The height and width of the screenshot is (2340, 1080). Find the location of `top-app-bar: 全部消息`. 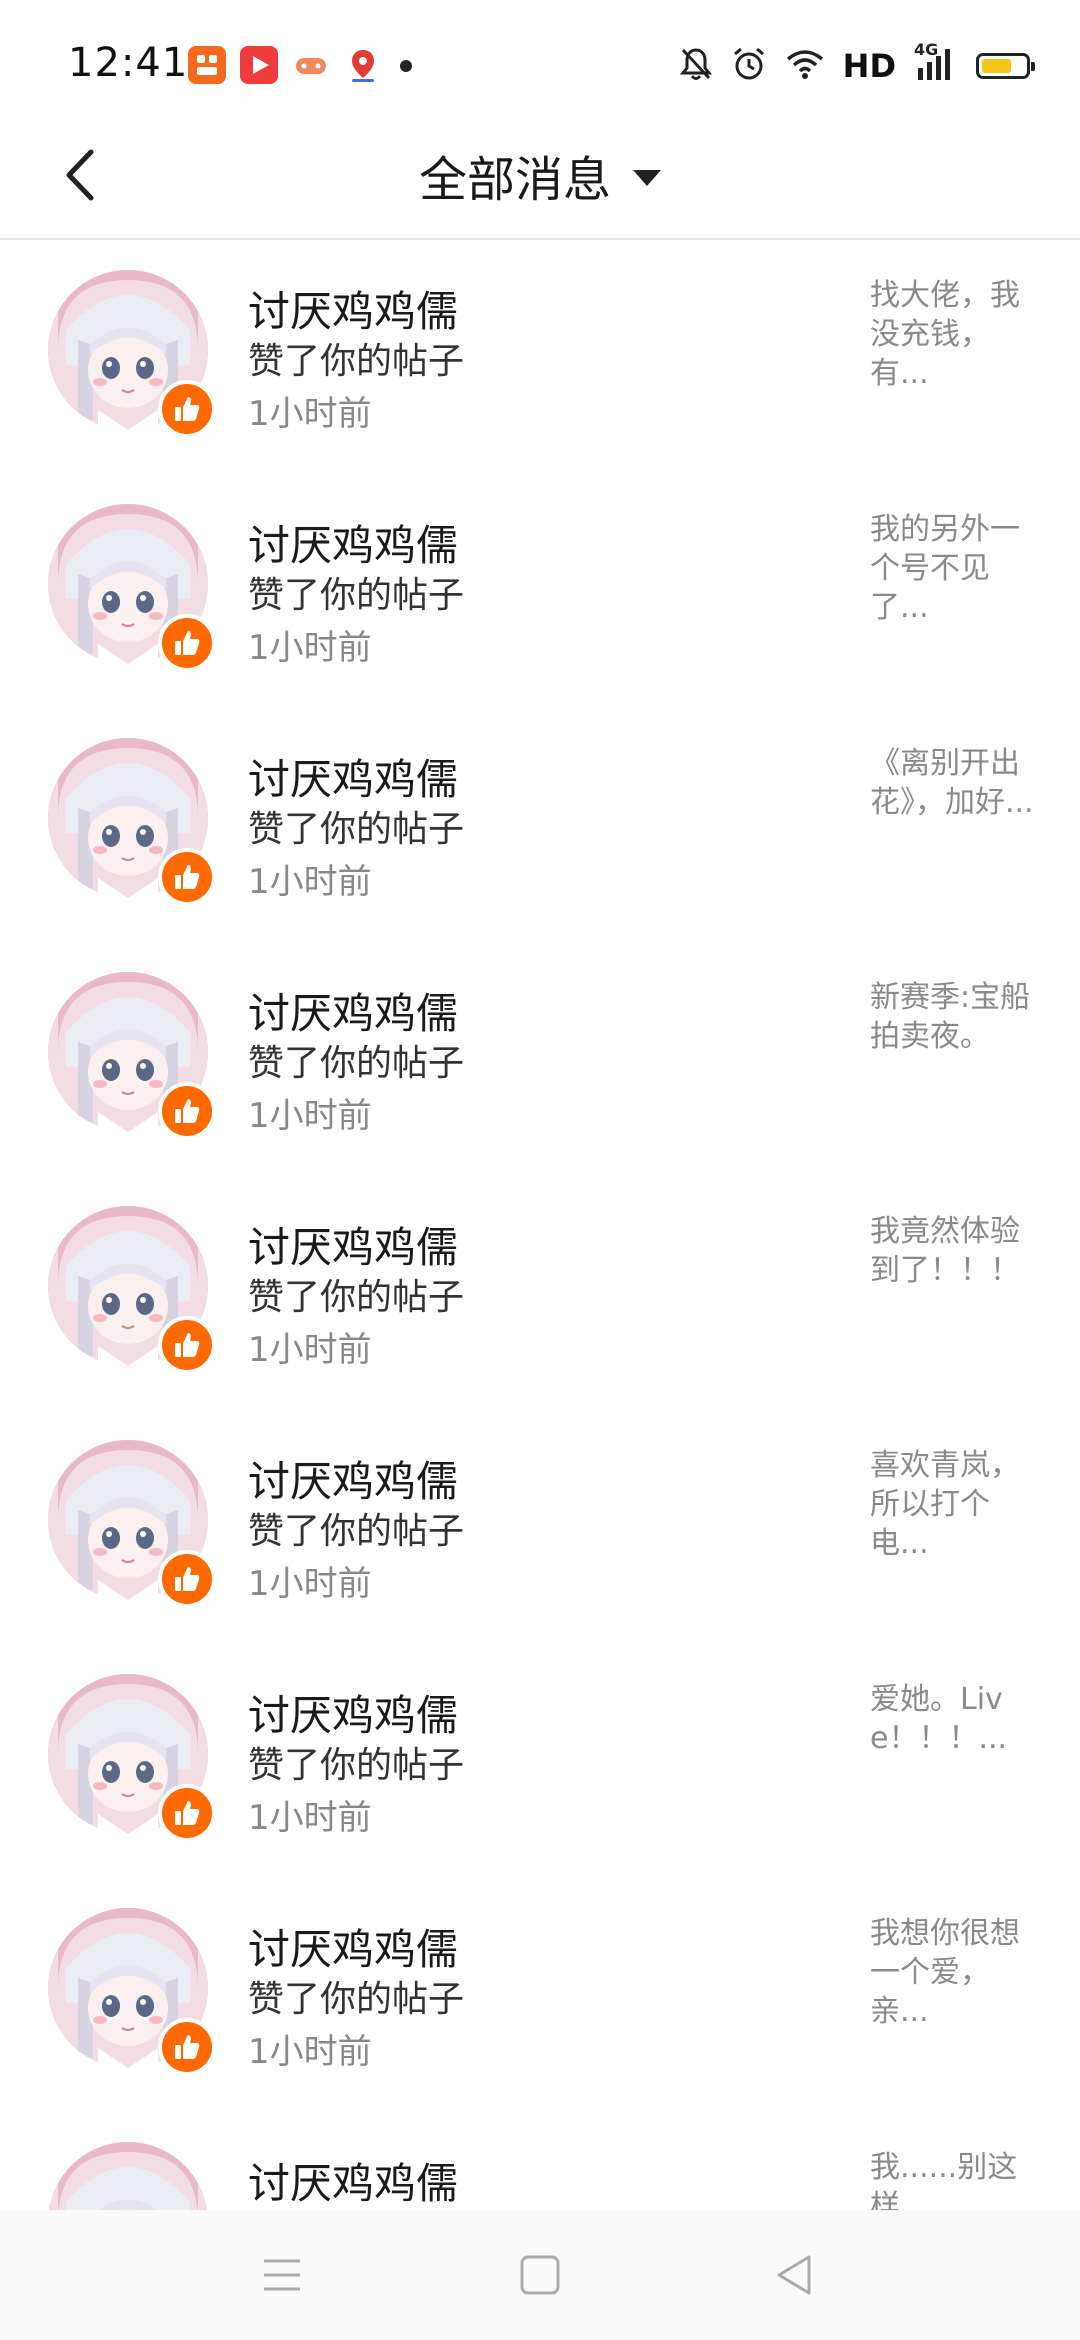

top-app-bar: 全部消息 is located at coordinates (540, 180).